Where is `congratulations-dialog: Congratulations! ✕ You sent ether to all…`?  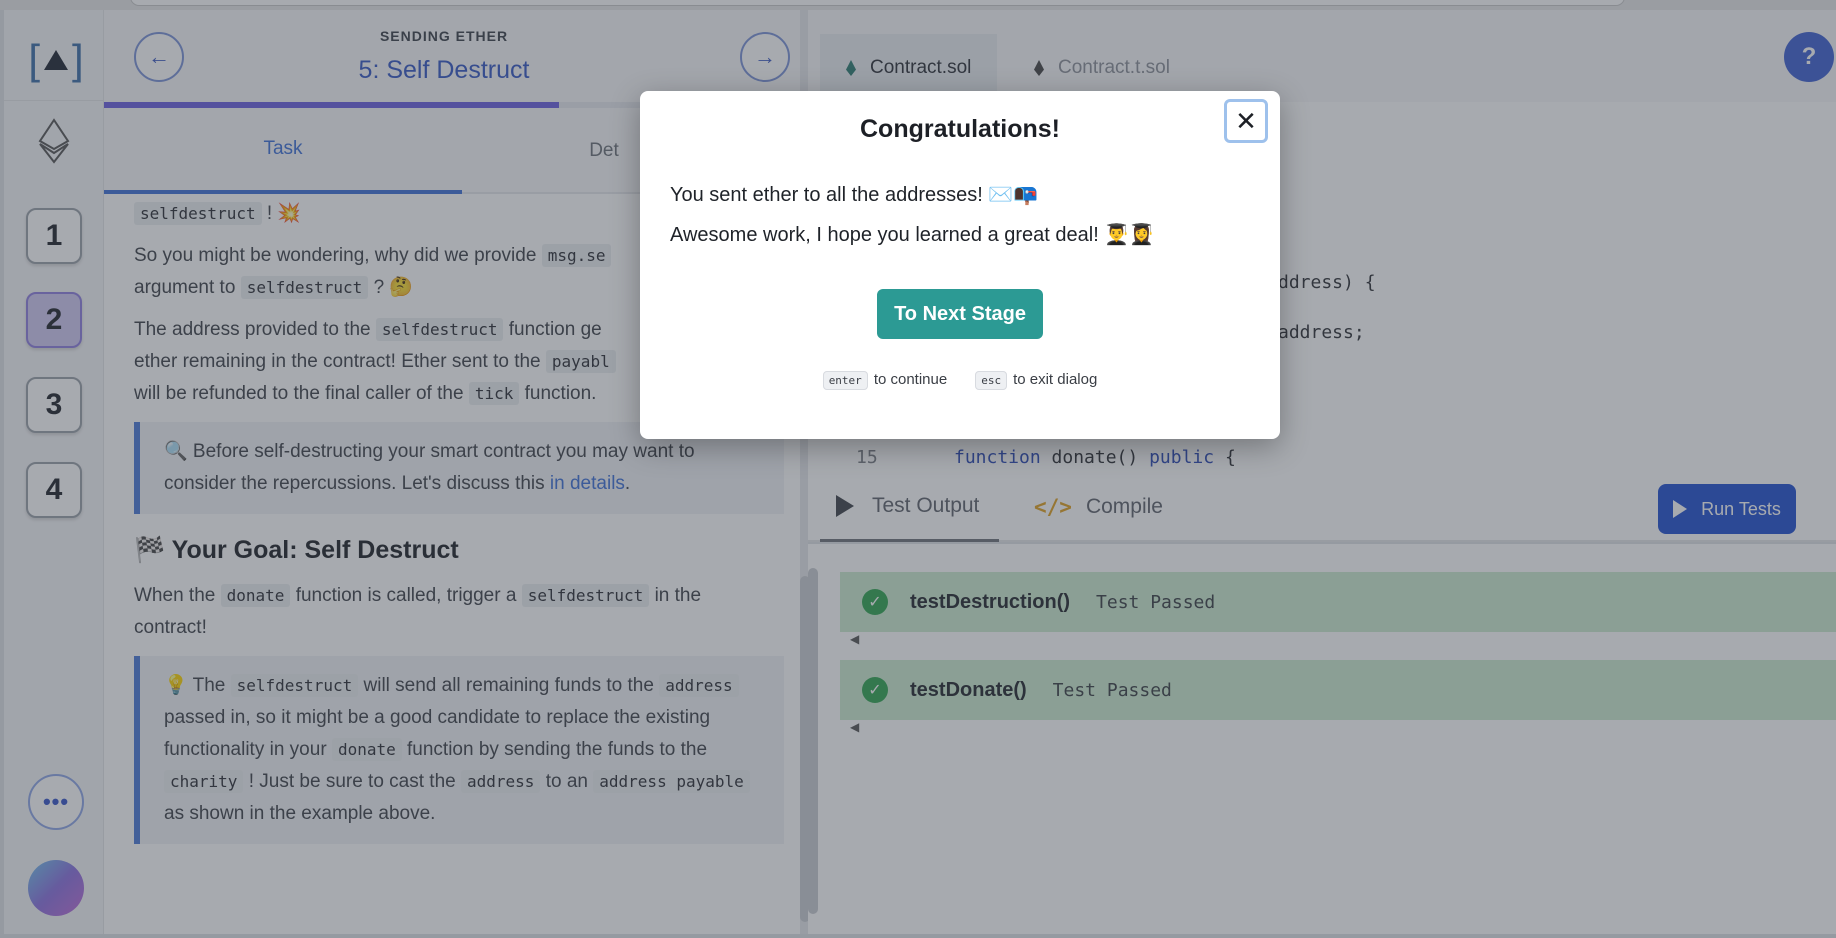
congratulations-dialog: Congratulations! ✕ You sent ether to all… is located at coordinates (960, 265).